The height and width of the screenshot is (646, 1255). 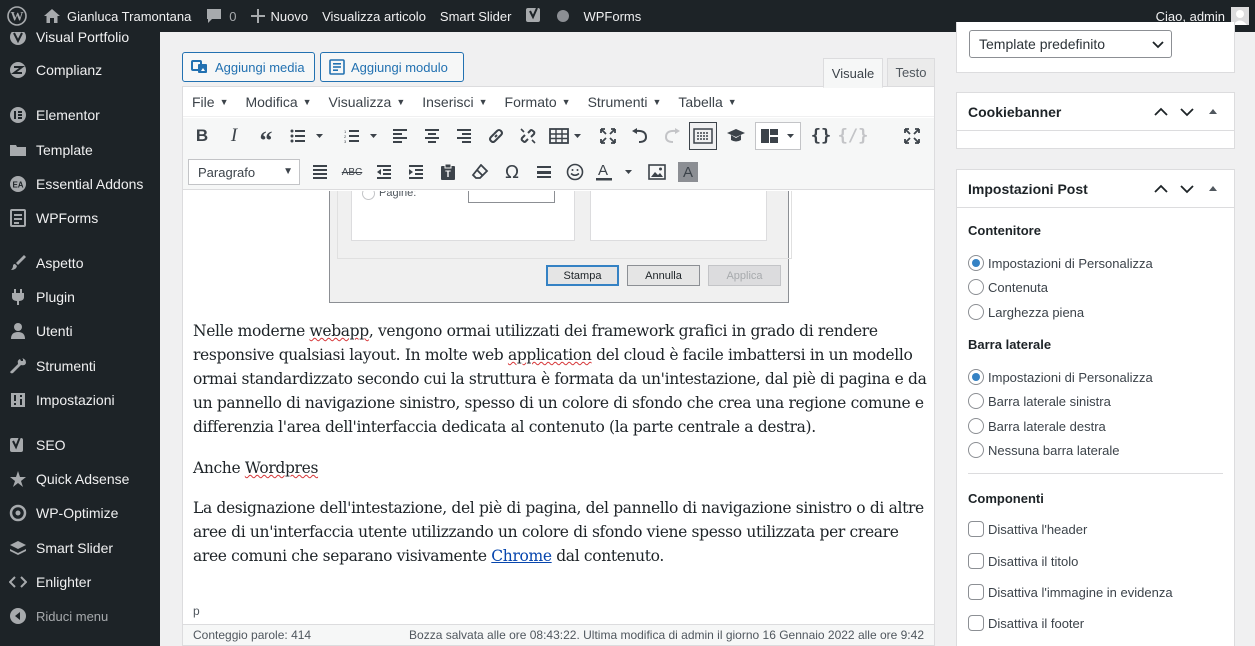 What do you see at coordinates (1044, 450) in the screenshot?
I see `sidebar-option-none: Nessuna barra laterale` at bounding box center [1044, 450].